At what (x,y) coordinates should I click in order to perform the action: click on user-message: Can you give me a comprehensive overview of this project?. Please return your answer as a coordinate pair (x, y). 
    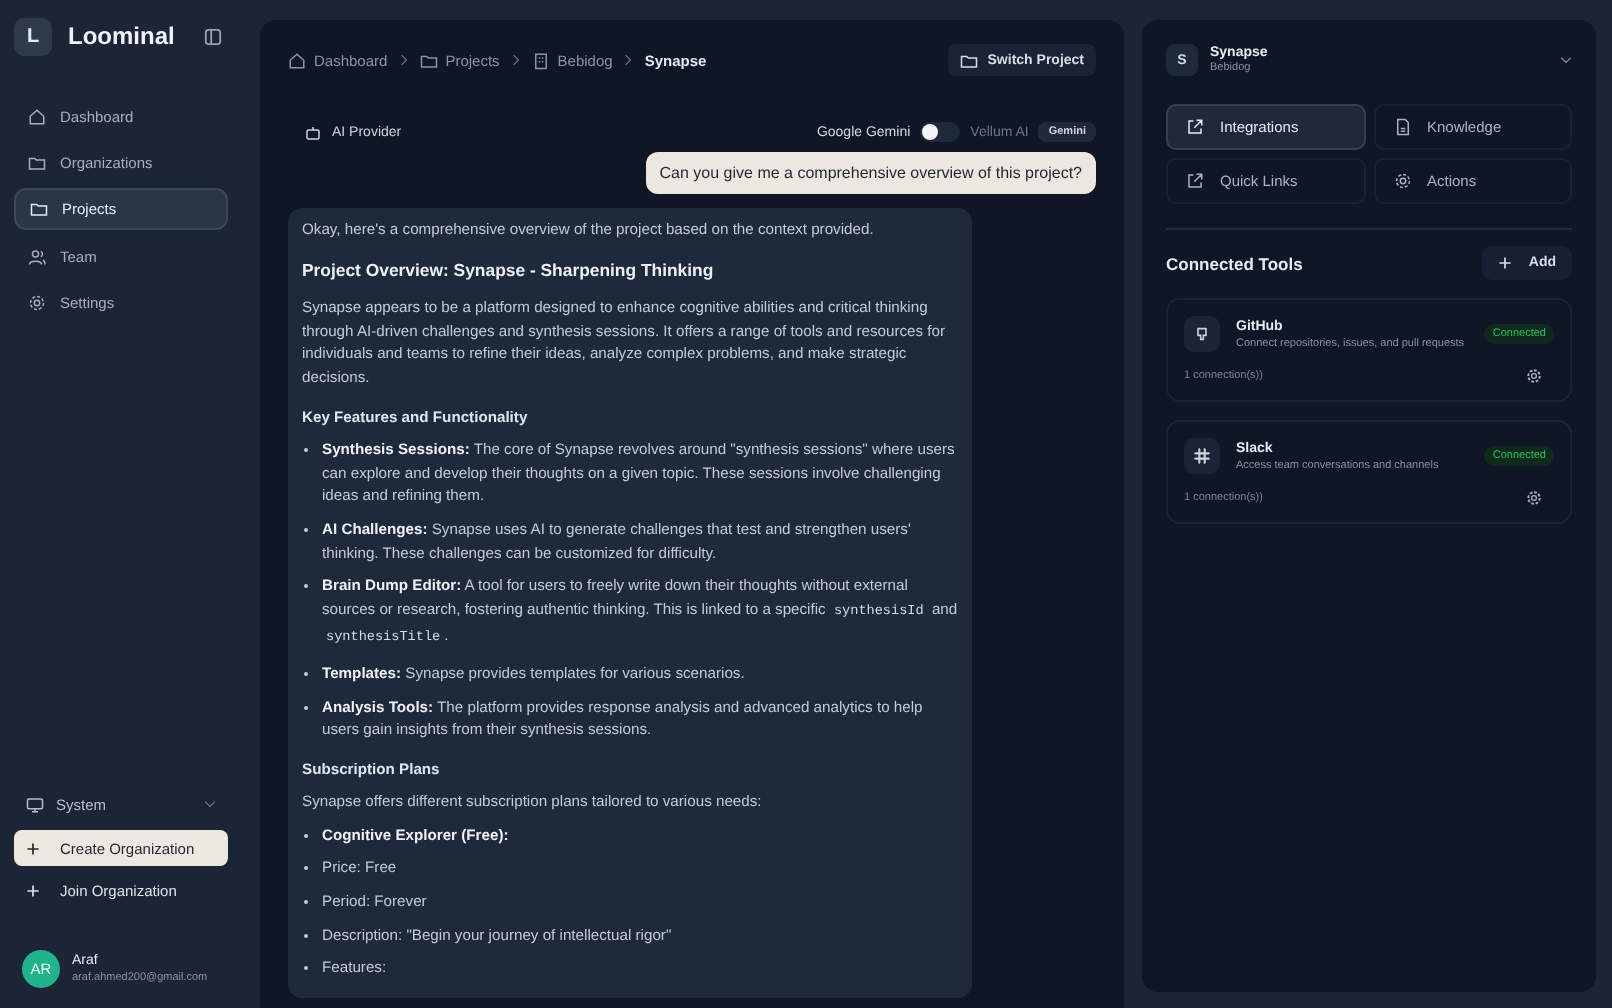
    Looking at the image, I should click on (870, 173).